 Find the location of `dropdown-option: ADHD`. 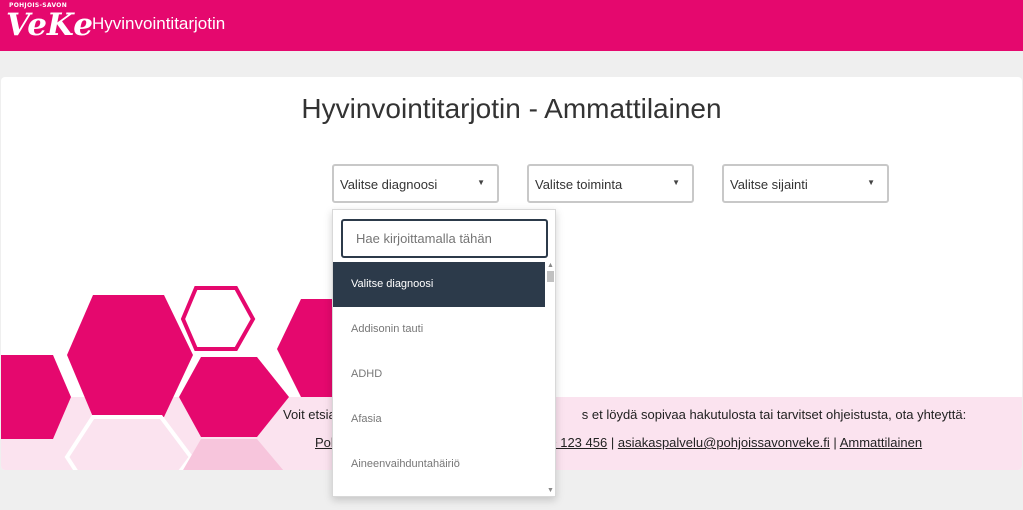

dropdown-option: ADHD is located at coordinates (439, 374).